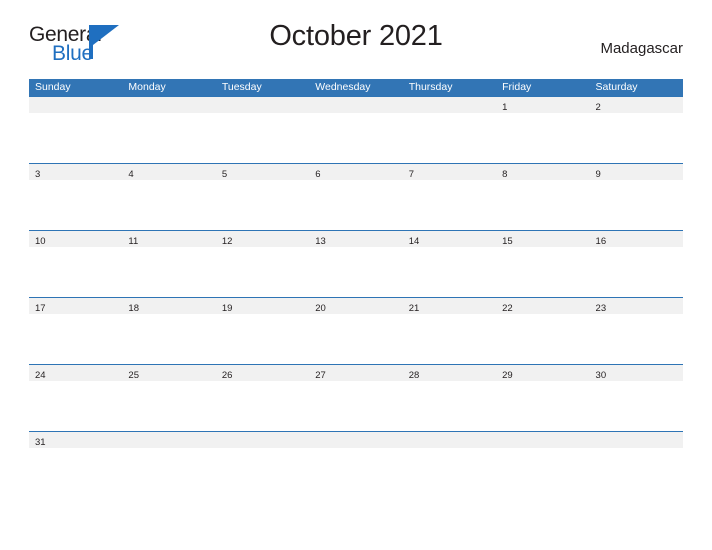 This screenshot has width=712, height=550. I want to click on day-cell: 12, so click(262, 264).